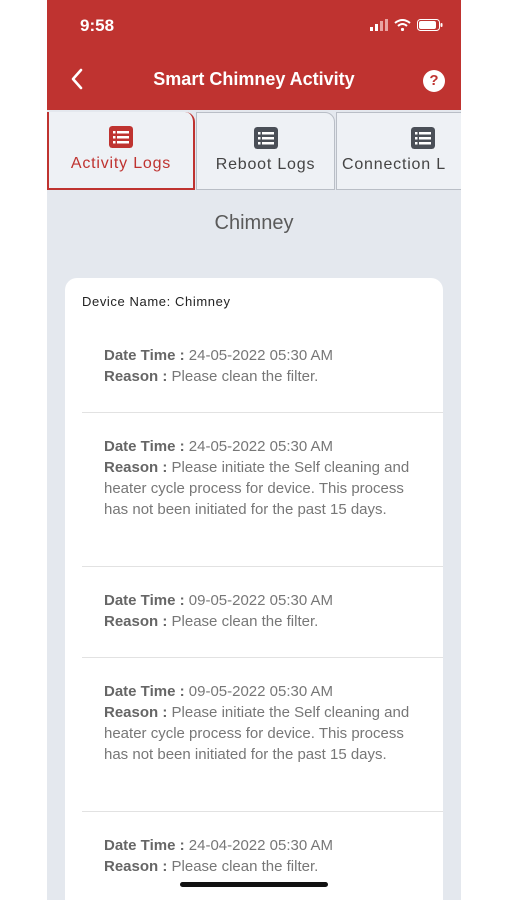 The image size is (507, 900). I want to click on tab-bar: Activity Logs Reboot Logs Connection L, so click(254, 151).